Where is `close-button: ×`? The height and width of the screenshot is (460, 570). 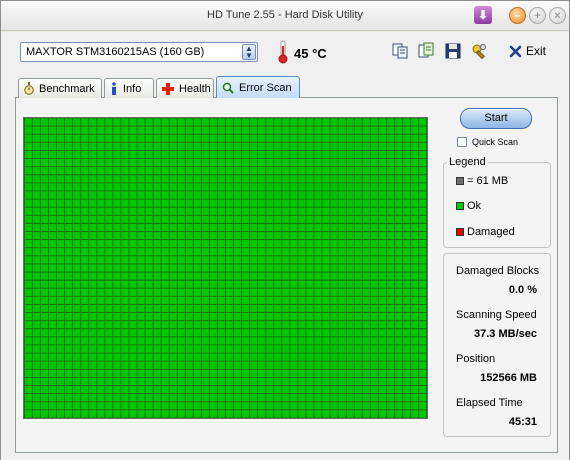
close-button: × is located at coordinates (557, 15).